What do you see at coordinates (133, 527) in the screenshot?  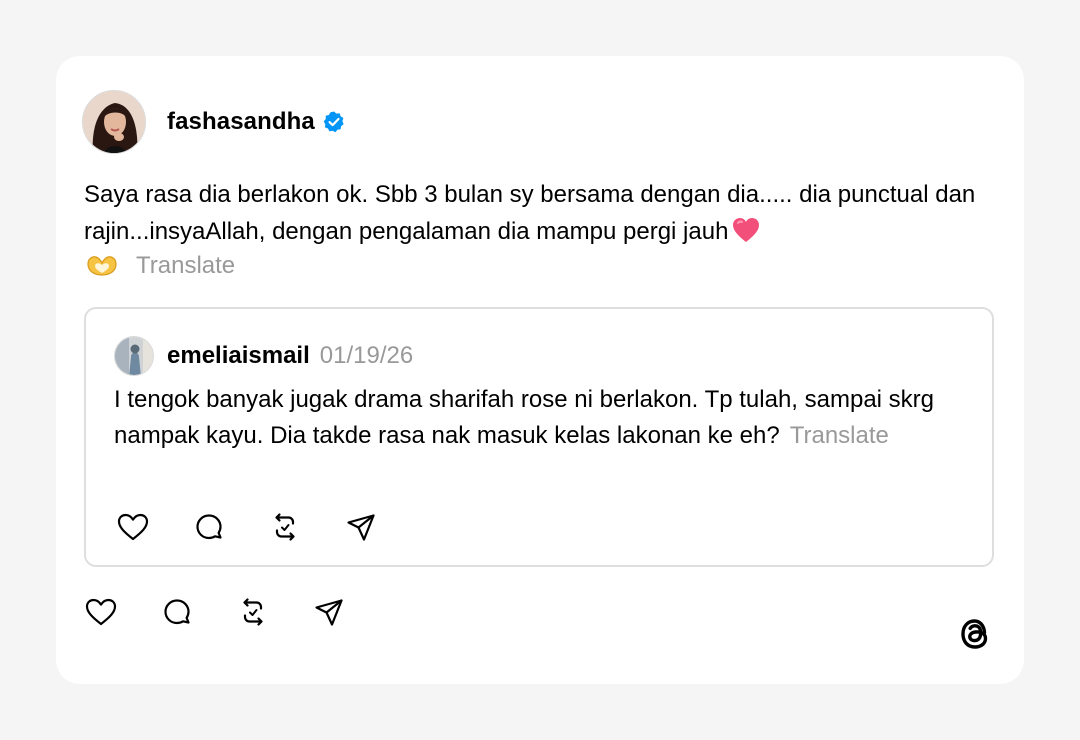 I see `quoted-like-heart-icon` at bounding box center [133, 527].